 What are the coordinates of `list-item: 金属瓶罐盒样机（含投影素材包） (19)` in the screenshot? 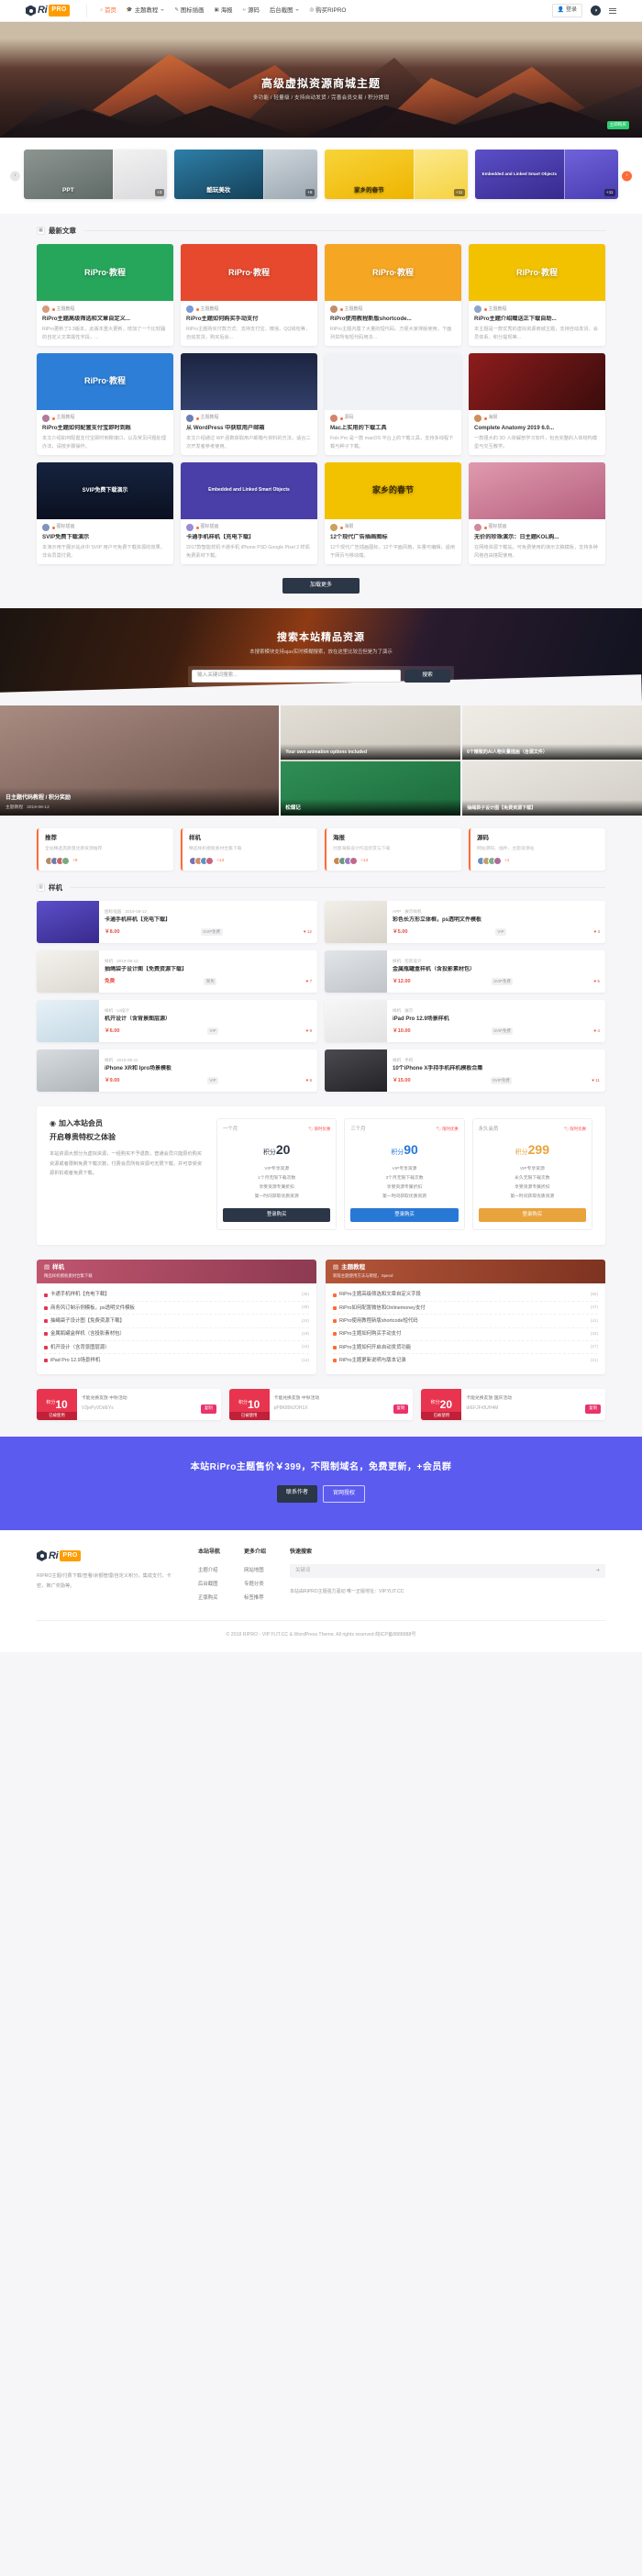 It's located at (176, 1335).